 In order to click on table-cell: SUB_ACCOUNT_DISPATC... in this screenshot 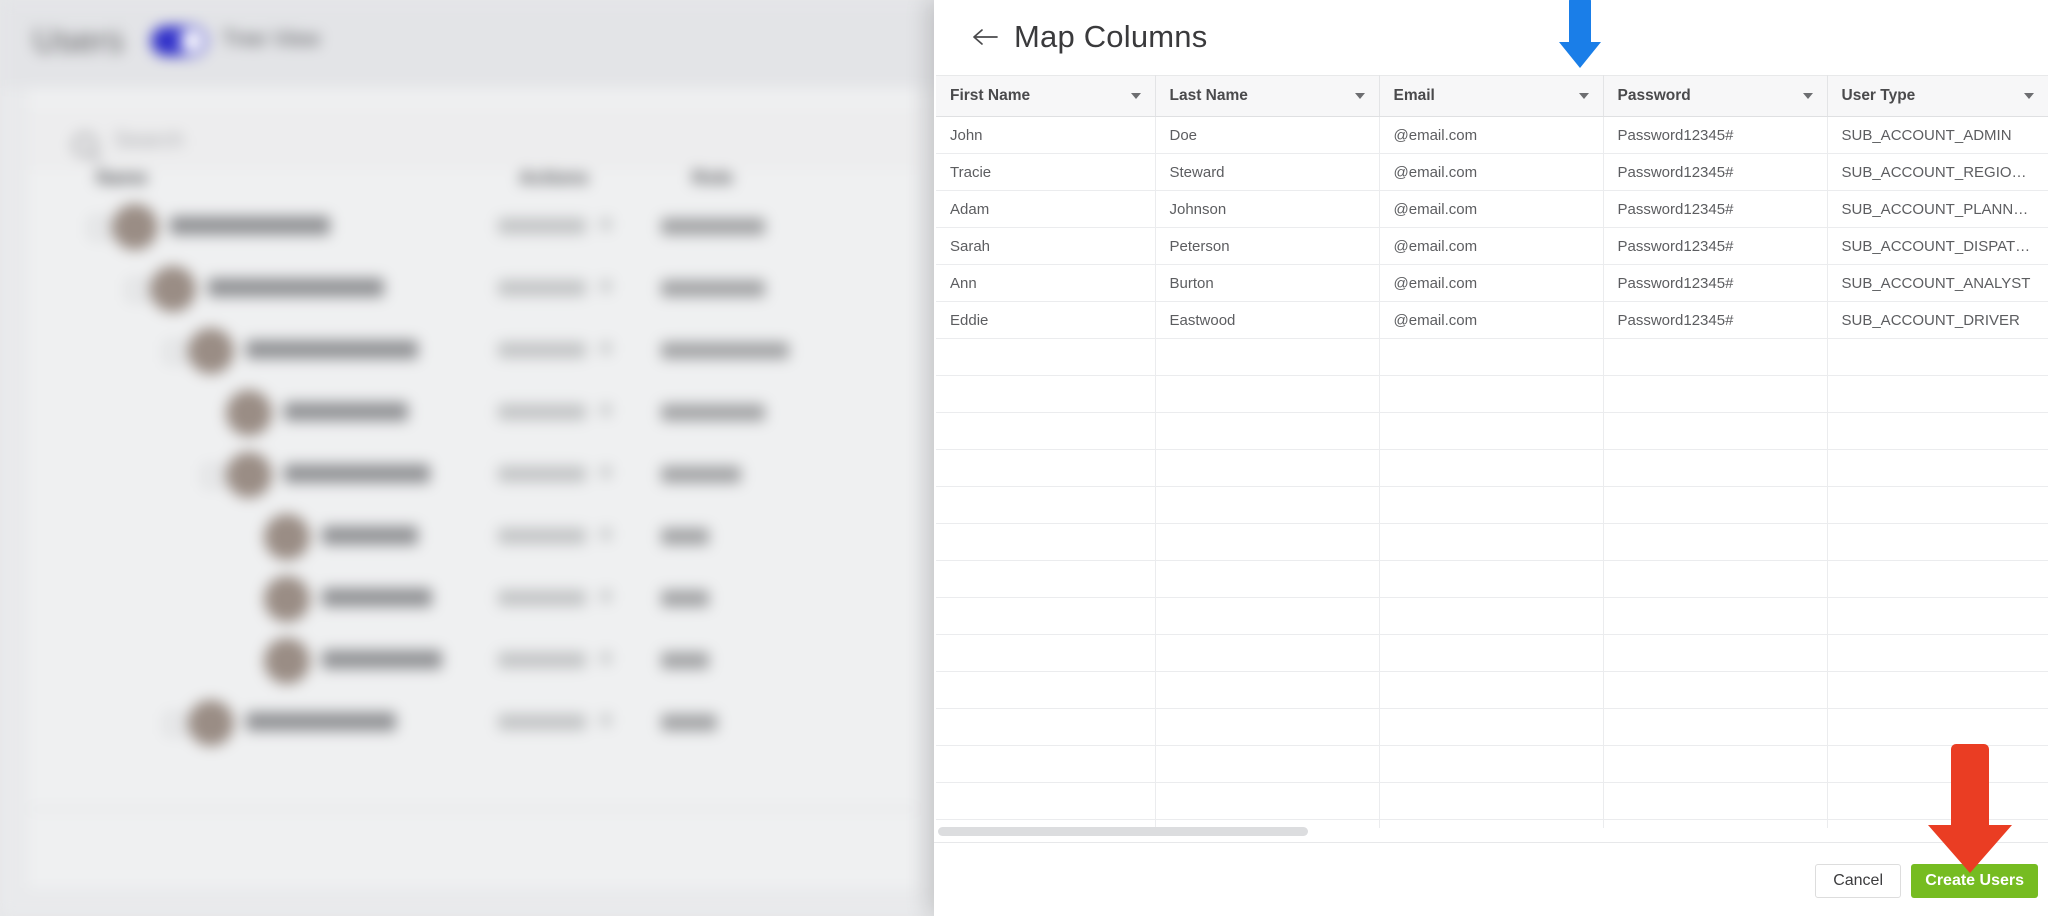, I will do `click(1937, 246)`.